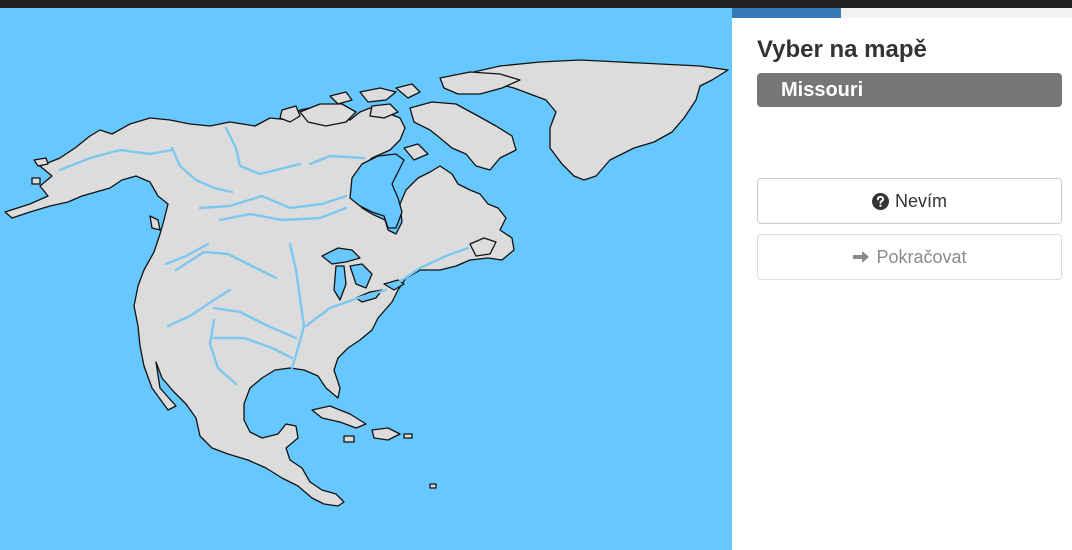 Image resolution: width=1072 pixels, height=550 pixels. Describe the element at coordinates (339, 417) in the screenshot. I see `cuba` at that location.